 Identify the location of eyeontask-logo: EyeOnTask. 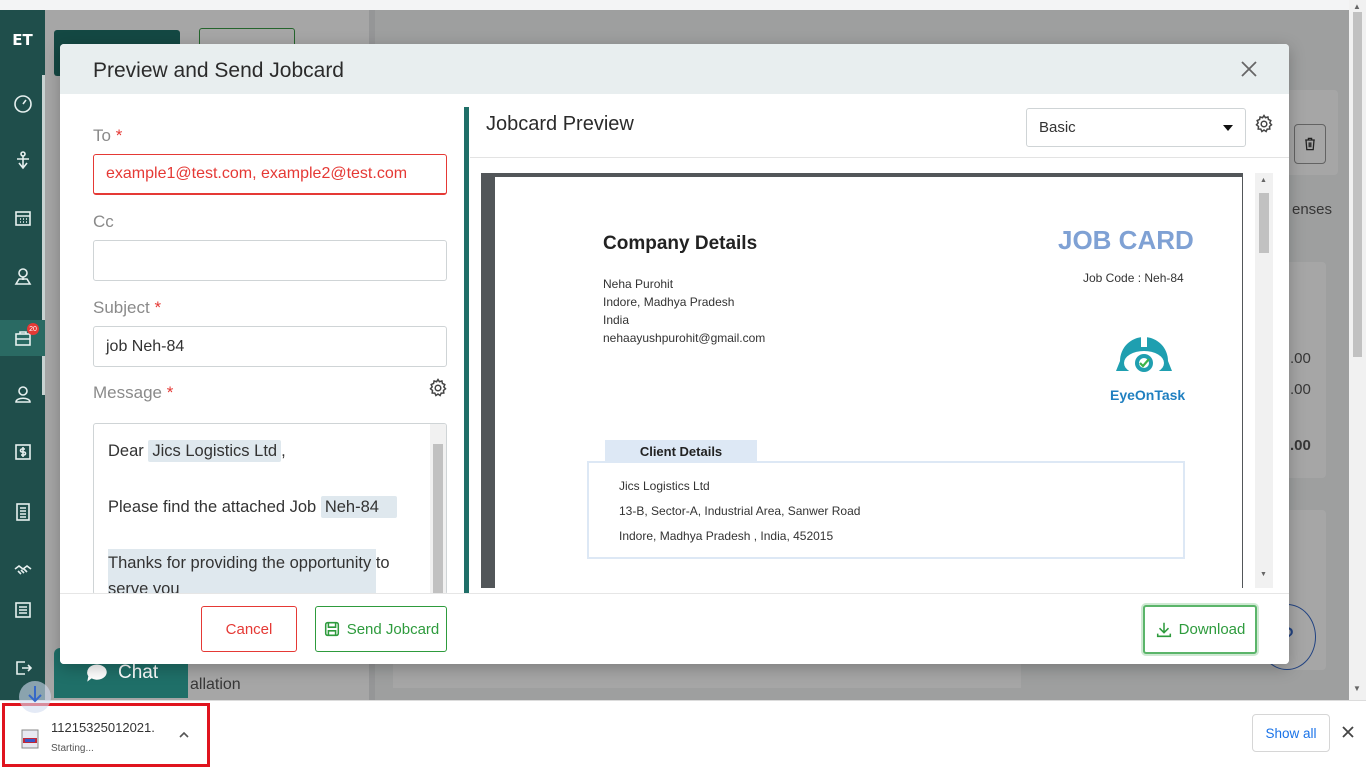
(1144, 360).